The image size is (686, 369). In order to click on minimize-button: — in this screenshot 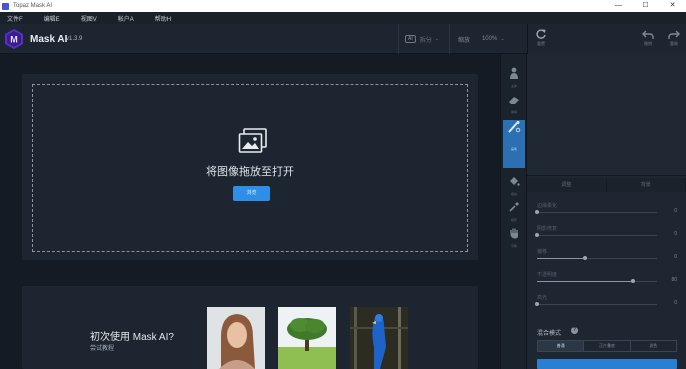, I will do `click(618, 6)`.